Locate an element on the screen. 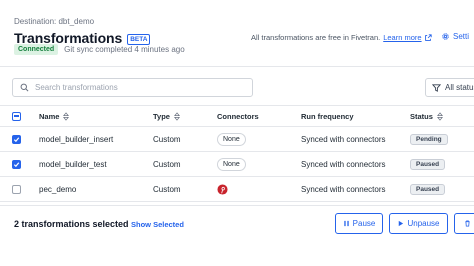 The height and width of the screenshot is (266, 474). row-name: pec_demo is located at coordinates (57, 189).